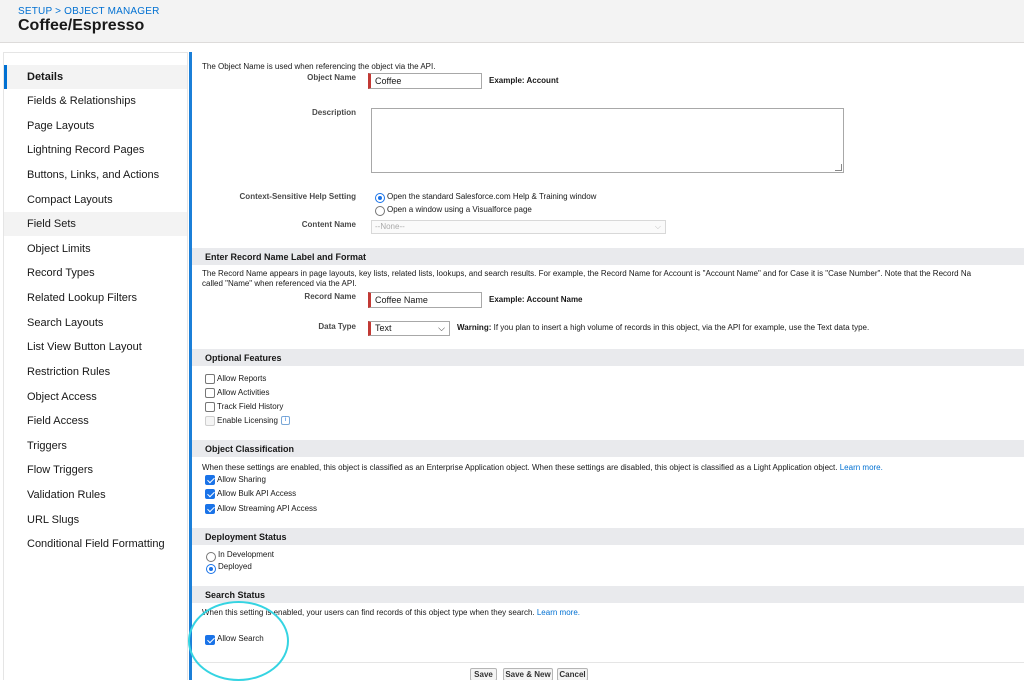  What do you see at coordinates (95, 397) in the screenshot?
I see `sidebar-item-object-access: Object Access` at bounding box center [95, 397].